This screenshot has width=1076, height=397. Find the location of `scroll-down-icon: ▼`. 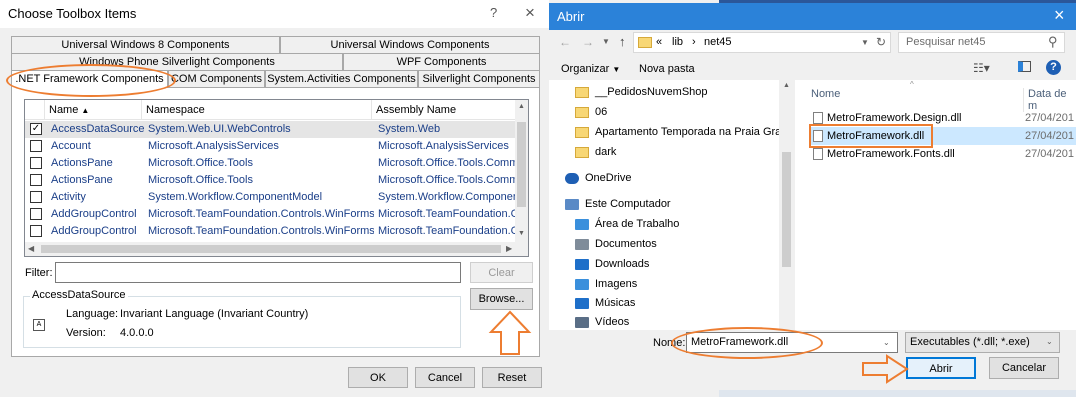

scroll-down-icon: ▼ is located at coordinates (521, 233).